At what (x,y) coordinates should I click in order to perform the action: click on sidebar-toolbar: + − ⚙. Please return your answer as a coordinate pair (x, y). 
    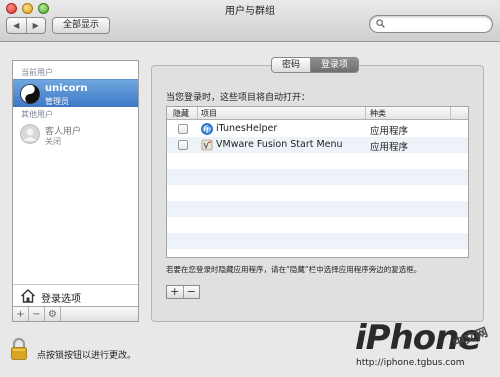
    Looking at the image, I should click on (75, 313).